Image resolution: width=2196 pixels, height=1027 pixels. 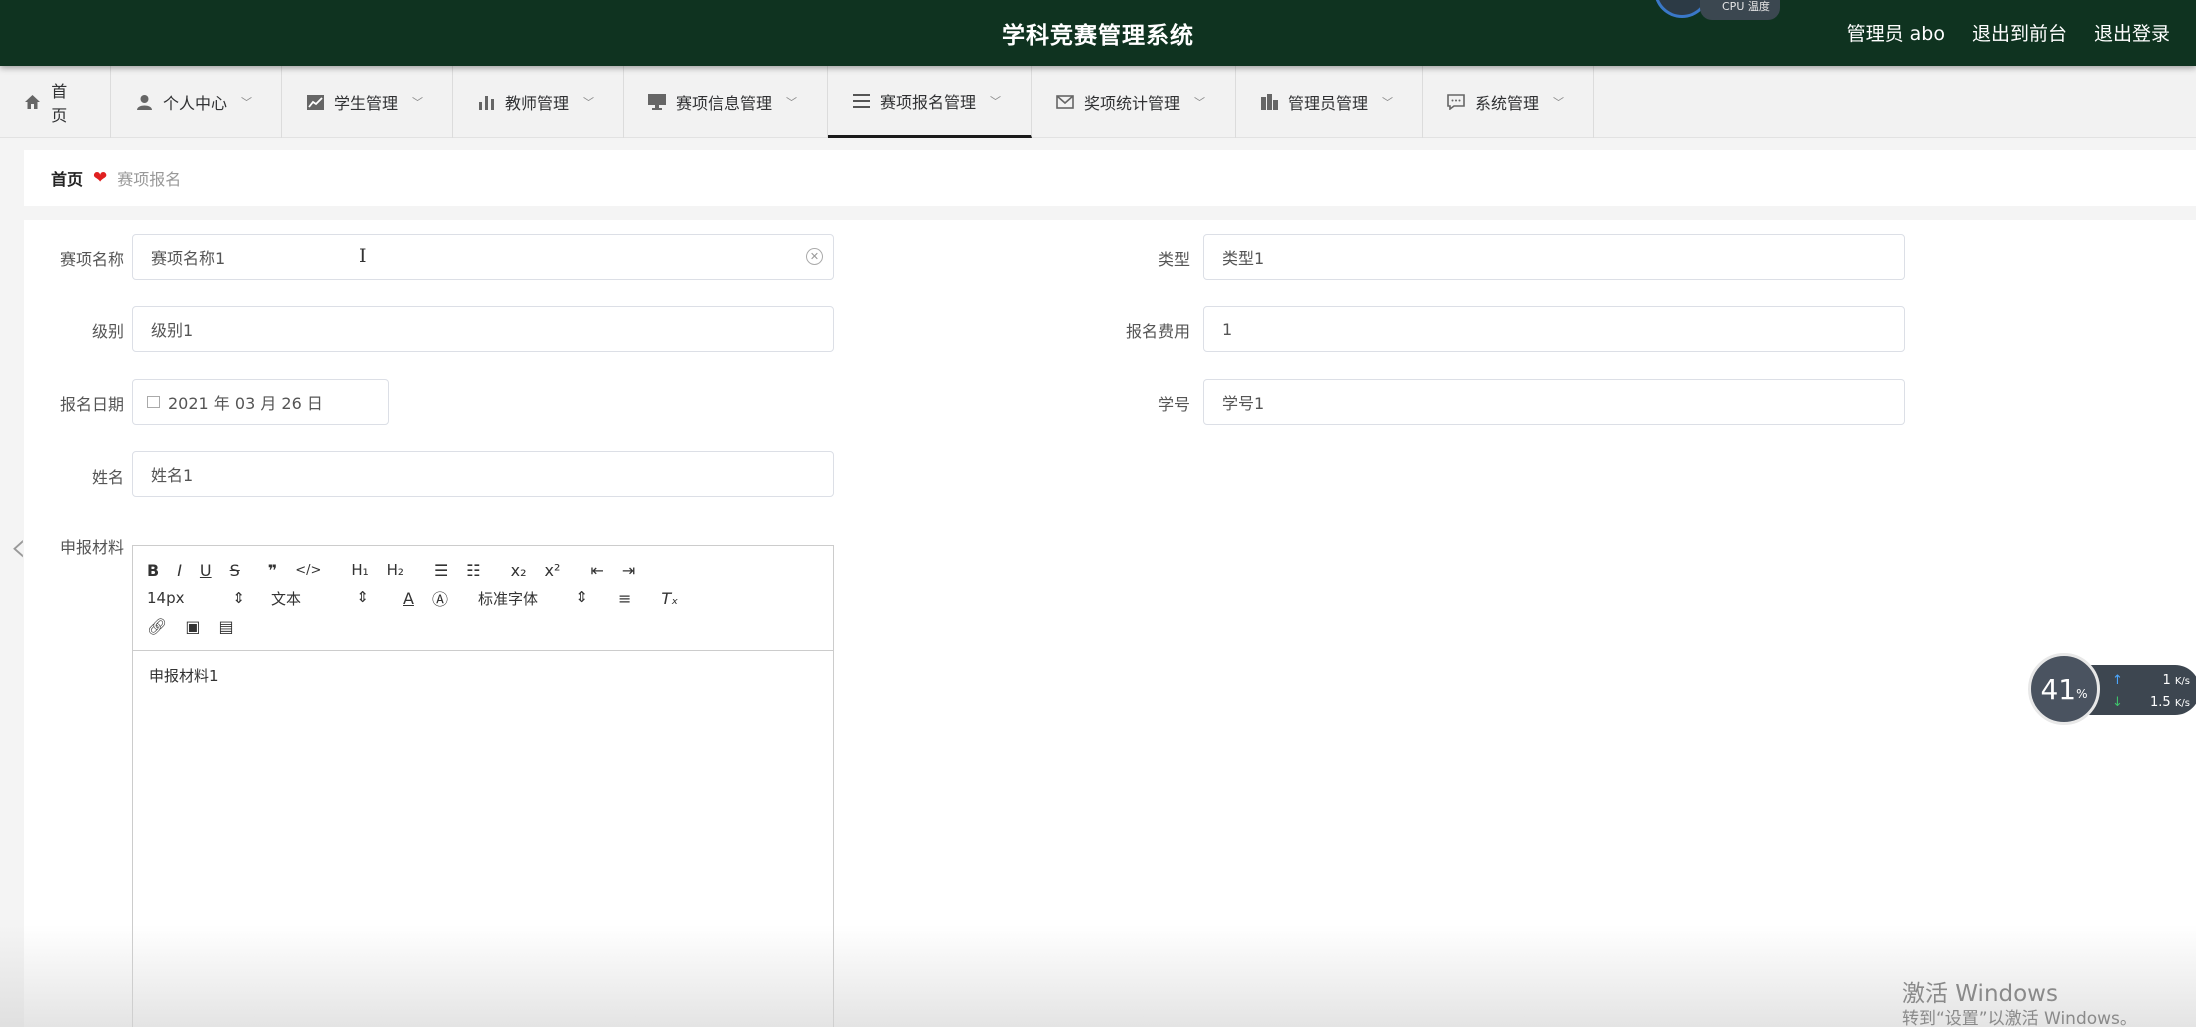 What do you see at coordinates (144, 102) in the screenshot?
I see `user-icon` at bounding box center [144, 102].